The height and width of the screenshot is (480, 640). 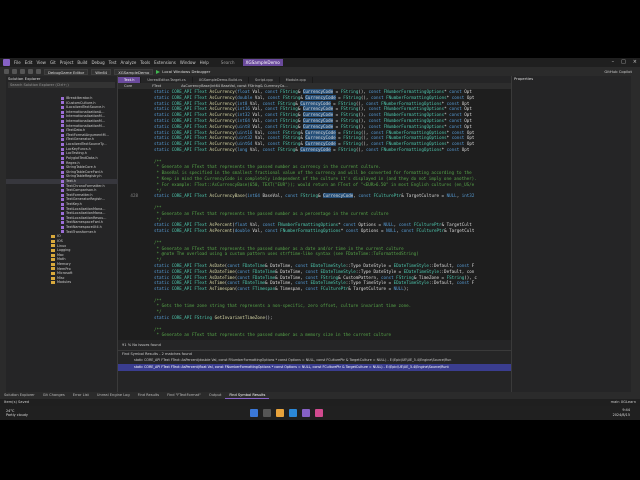 I want to click on solution-explorer-search: Search Solution Explorer (Ctrl+;), so click(x=61, y=85).